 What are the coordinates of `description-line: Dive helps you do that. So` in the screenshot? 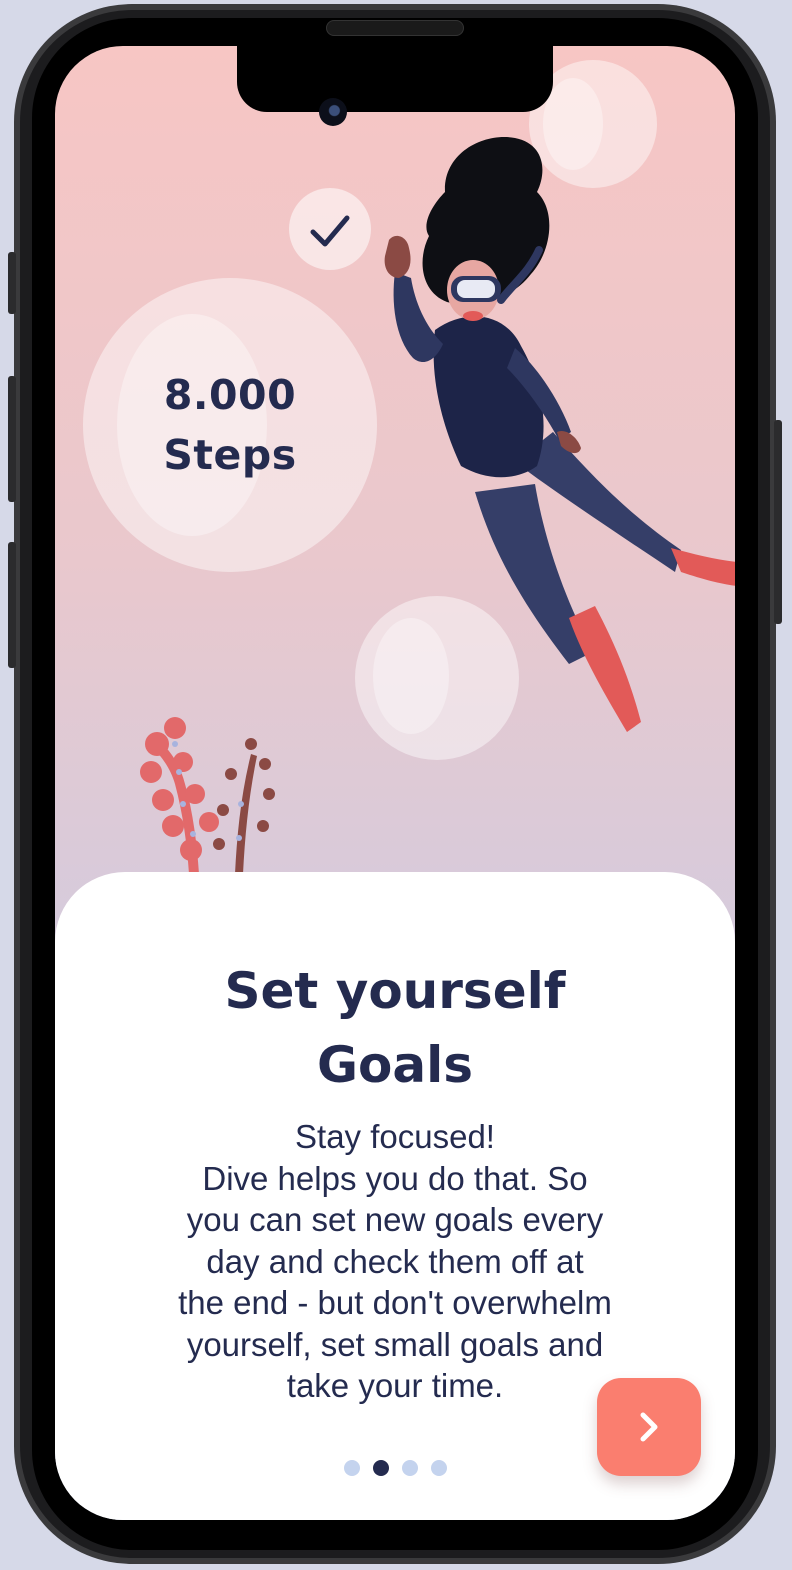 It's located at (395, 1178).